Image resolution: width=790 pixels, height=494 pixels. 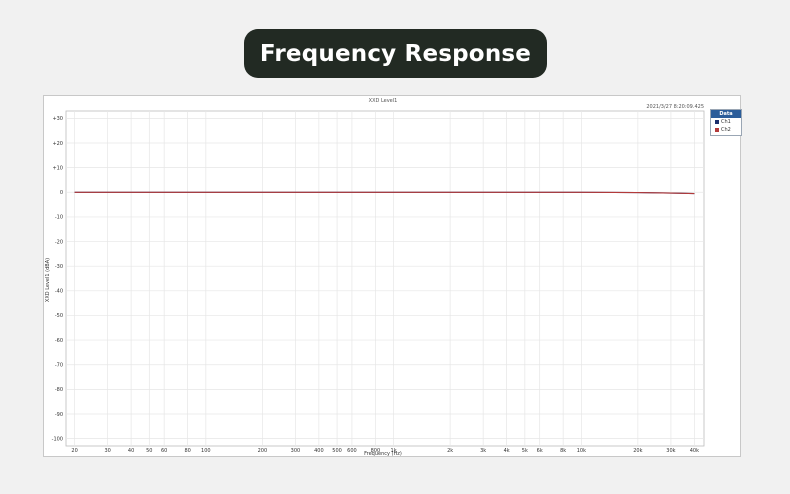 I want to click on x-tick-label: 80, so click(x=187, y=451).